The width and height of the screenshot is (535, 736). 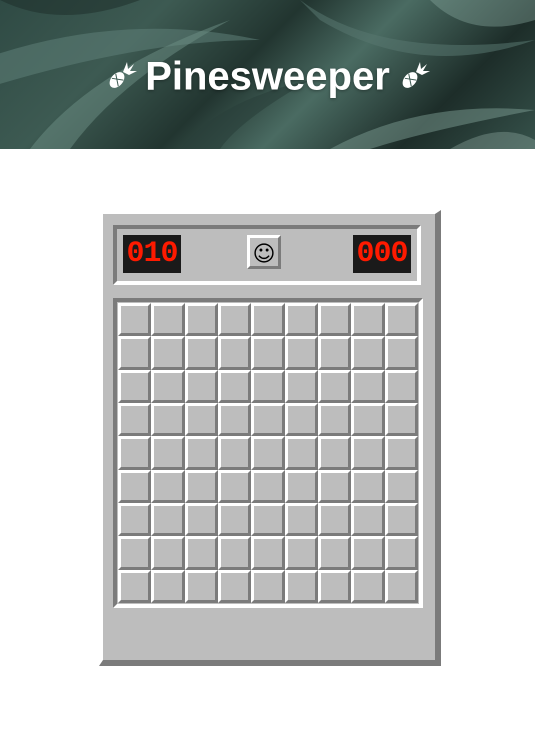 I want to click on mine-counter: 010, so click(x=152, y=254).